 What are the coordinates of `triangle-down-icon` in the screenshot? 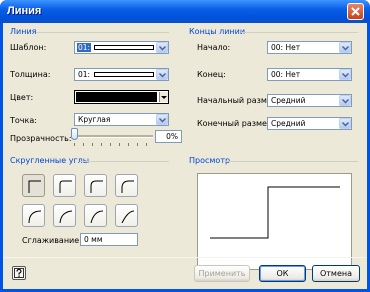 It's located at (164, 97).